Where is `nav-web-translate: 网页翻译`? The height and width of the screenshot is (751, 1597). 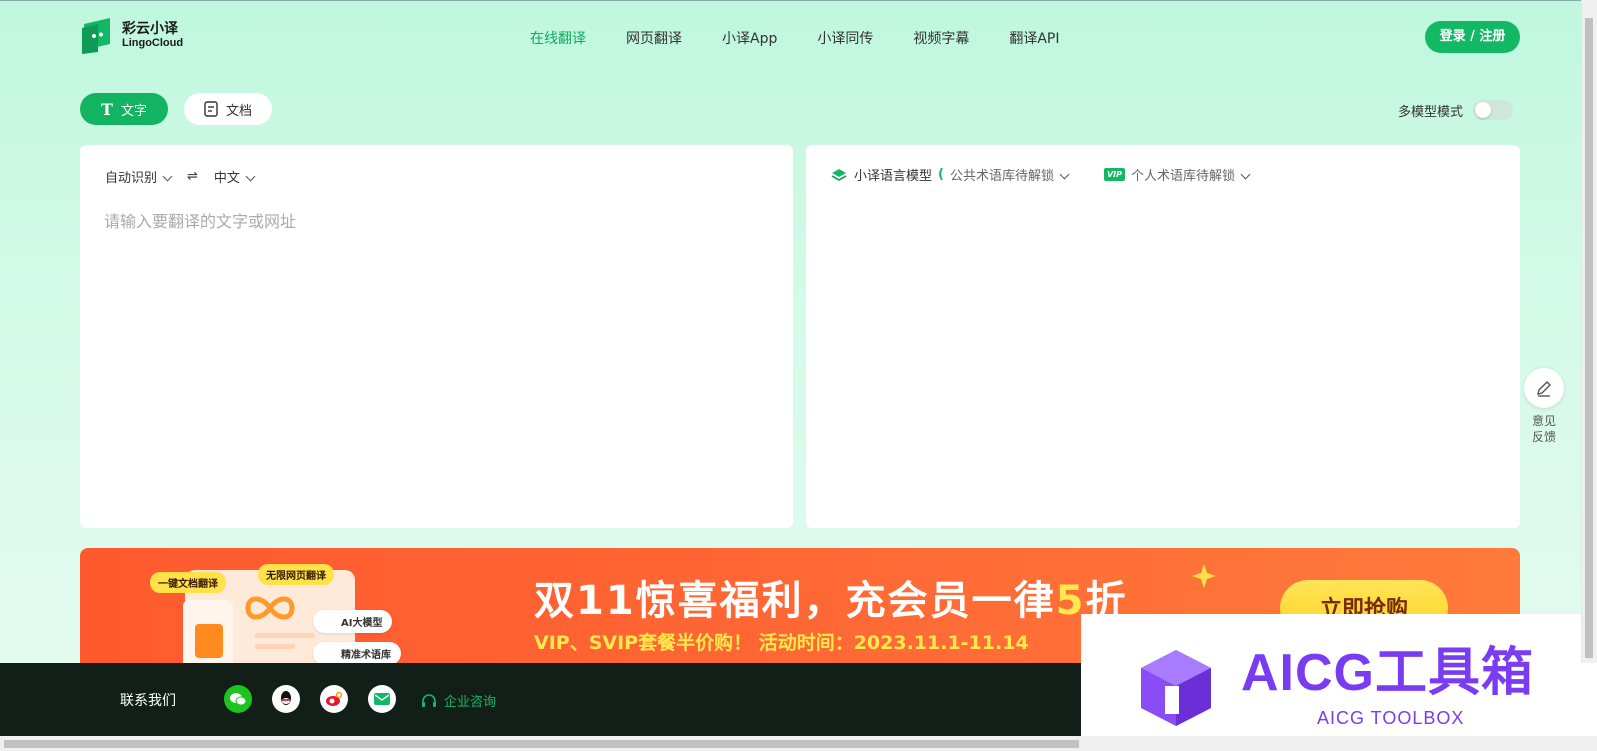 nav-web-translate: 网页翻译 is located at coordinates (654, 38).